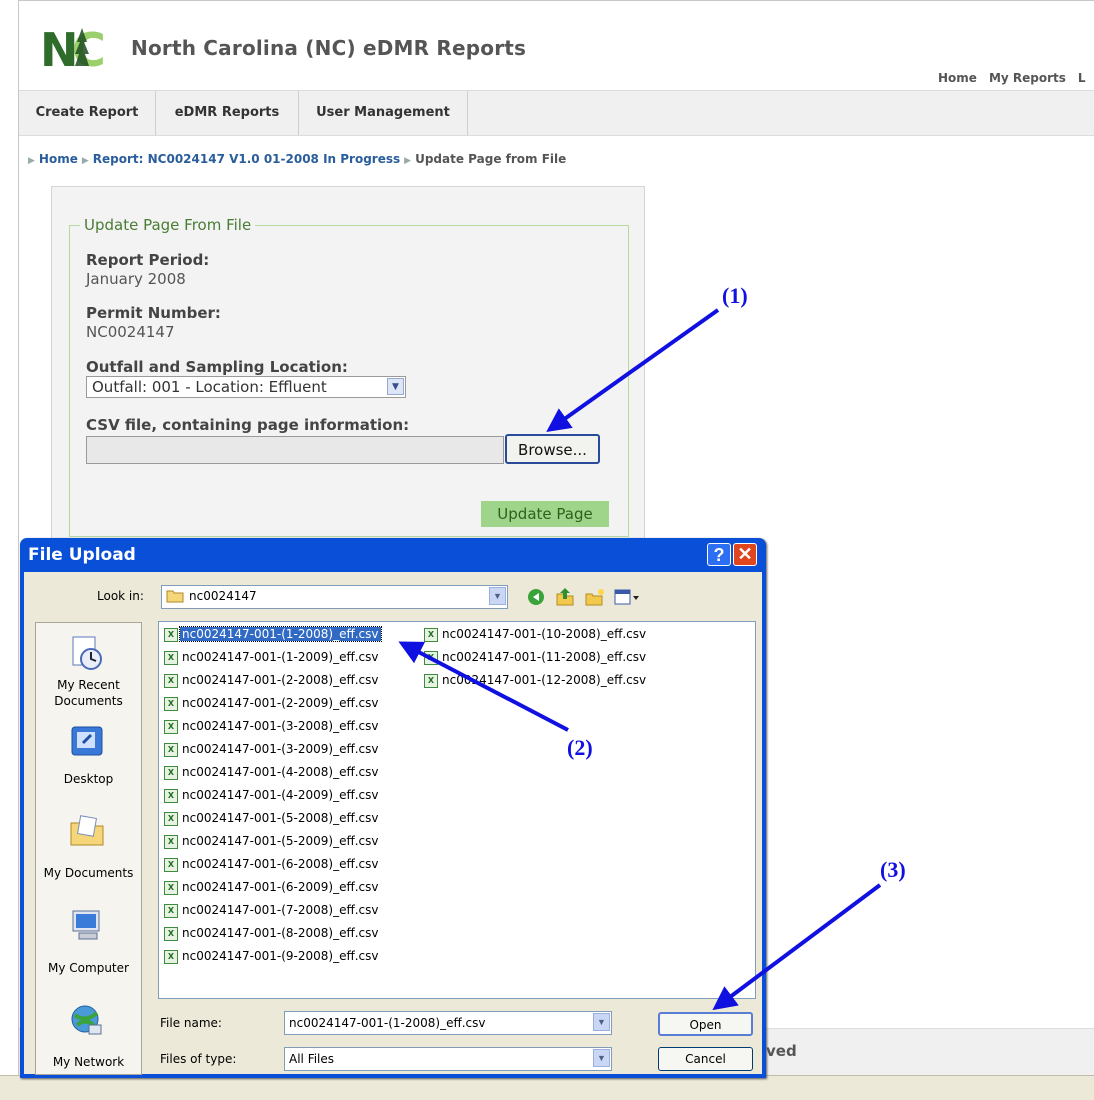 This screenshot has width=1094, height=1100. I want to click on annotation-label-3: (3), so click(893, 869).